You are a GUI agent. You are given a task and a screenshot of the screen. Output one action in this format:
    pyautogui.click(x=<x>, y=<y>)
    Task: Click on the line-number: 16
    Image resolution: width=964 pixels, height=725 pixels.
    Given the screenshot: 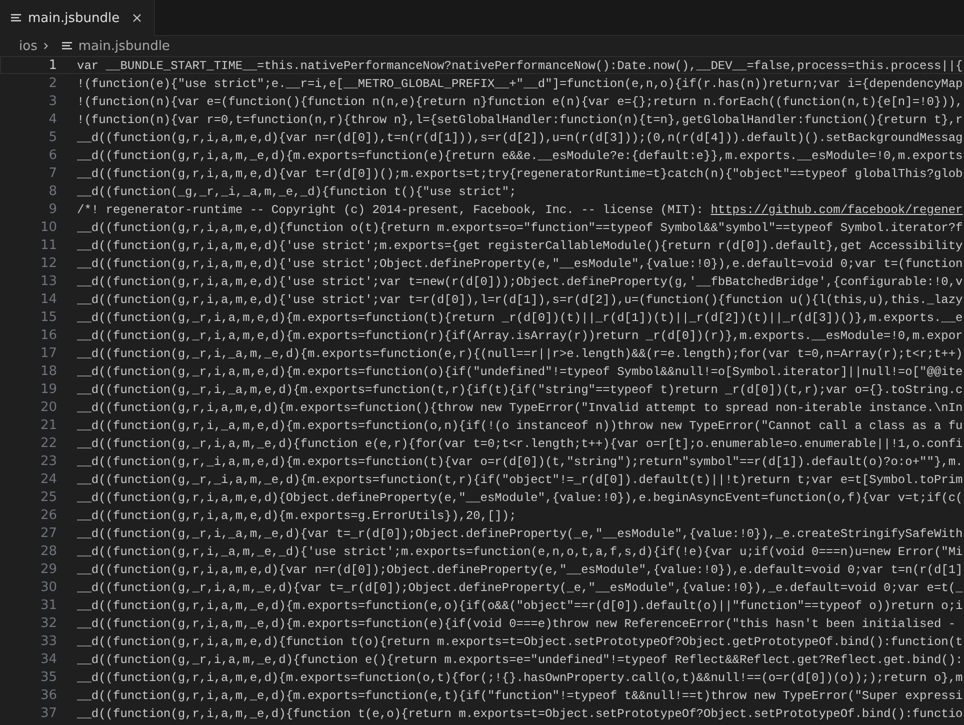 What is the action you would take?
    pyautogui.click(x=48, y=335)
    